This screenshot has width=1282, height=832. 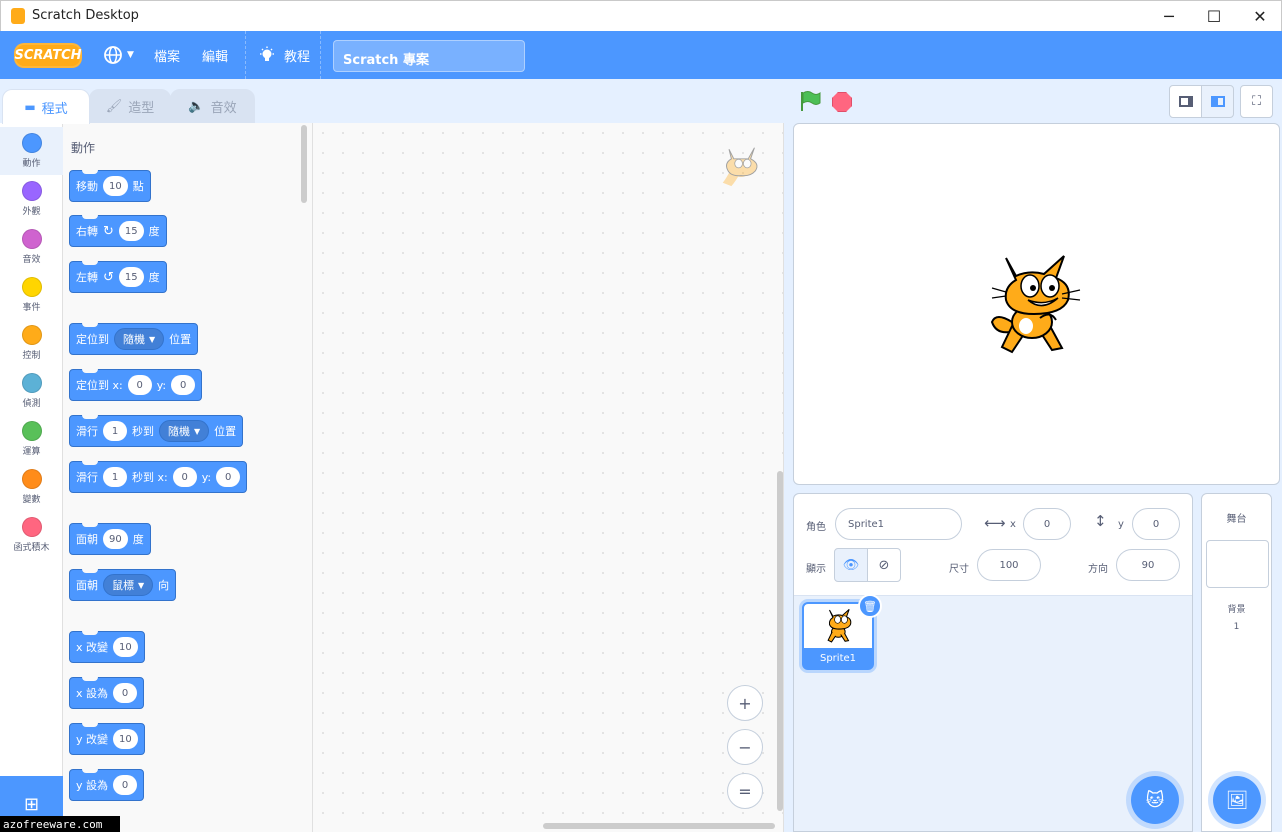 What do you see at coordinates (31, 151) in the screenshot?
I see `category-motion: 動作` at bounding box center [31, 151].